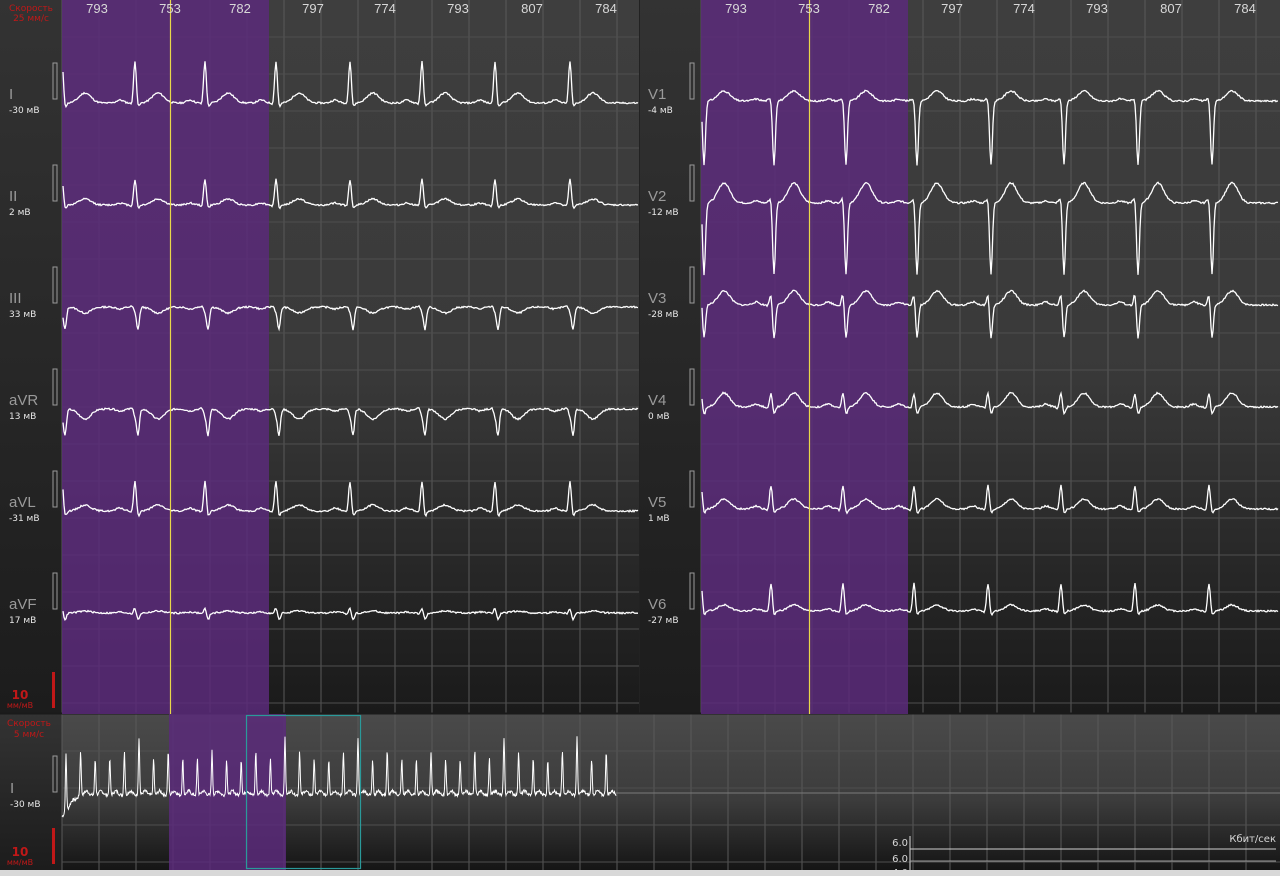  Describe the element at coordinates (900, 872) in the screenshot. I see `throughput-tick: 4.0` at that location.